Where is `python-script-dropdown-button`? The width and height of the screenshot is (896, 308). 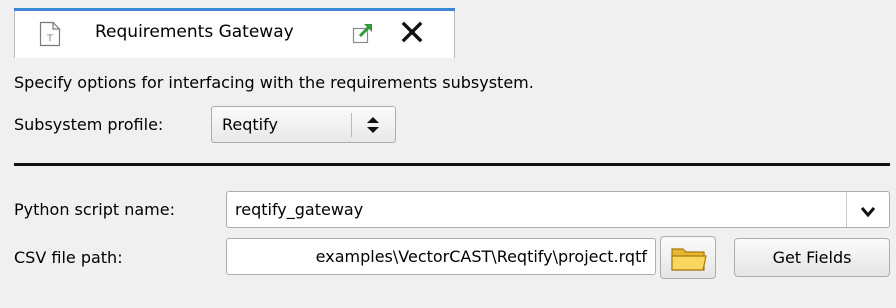 python-script-dropdown-button is located at coordinates (867, 209).